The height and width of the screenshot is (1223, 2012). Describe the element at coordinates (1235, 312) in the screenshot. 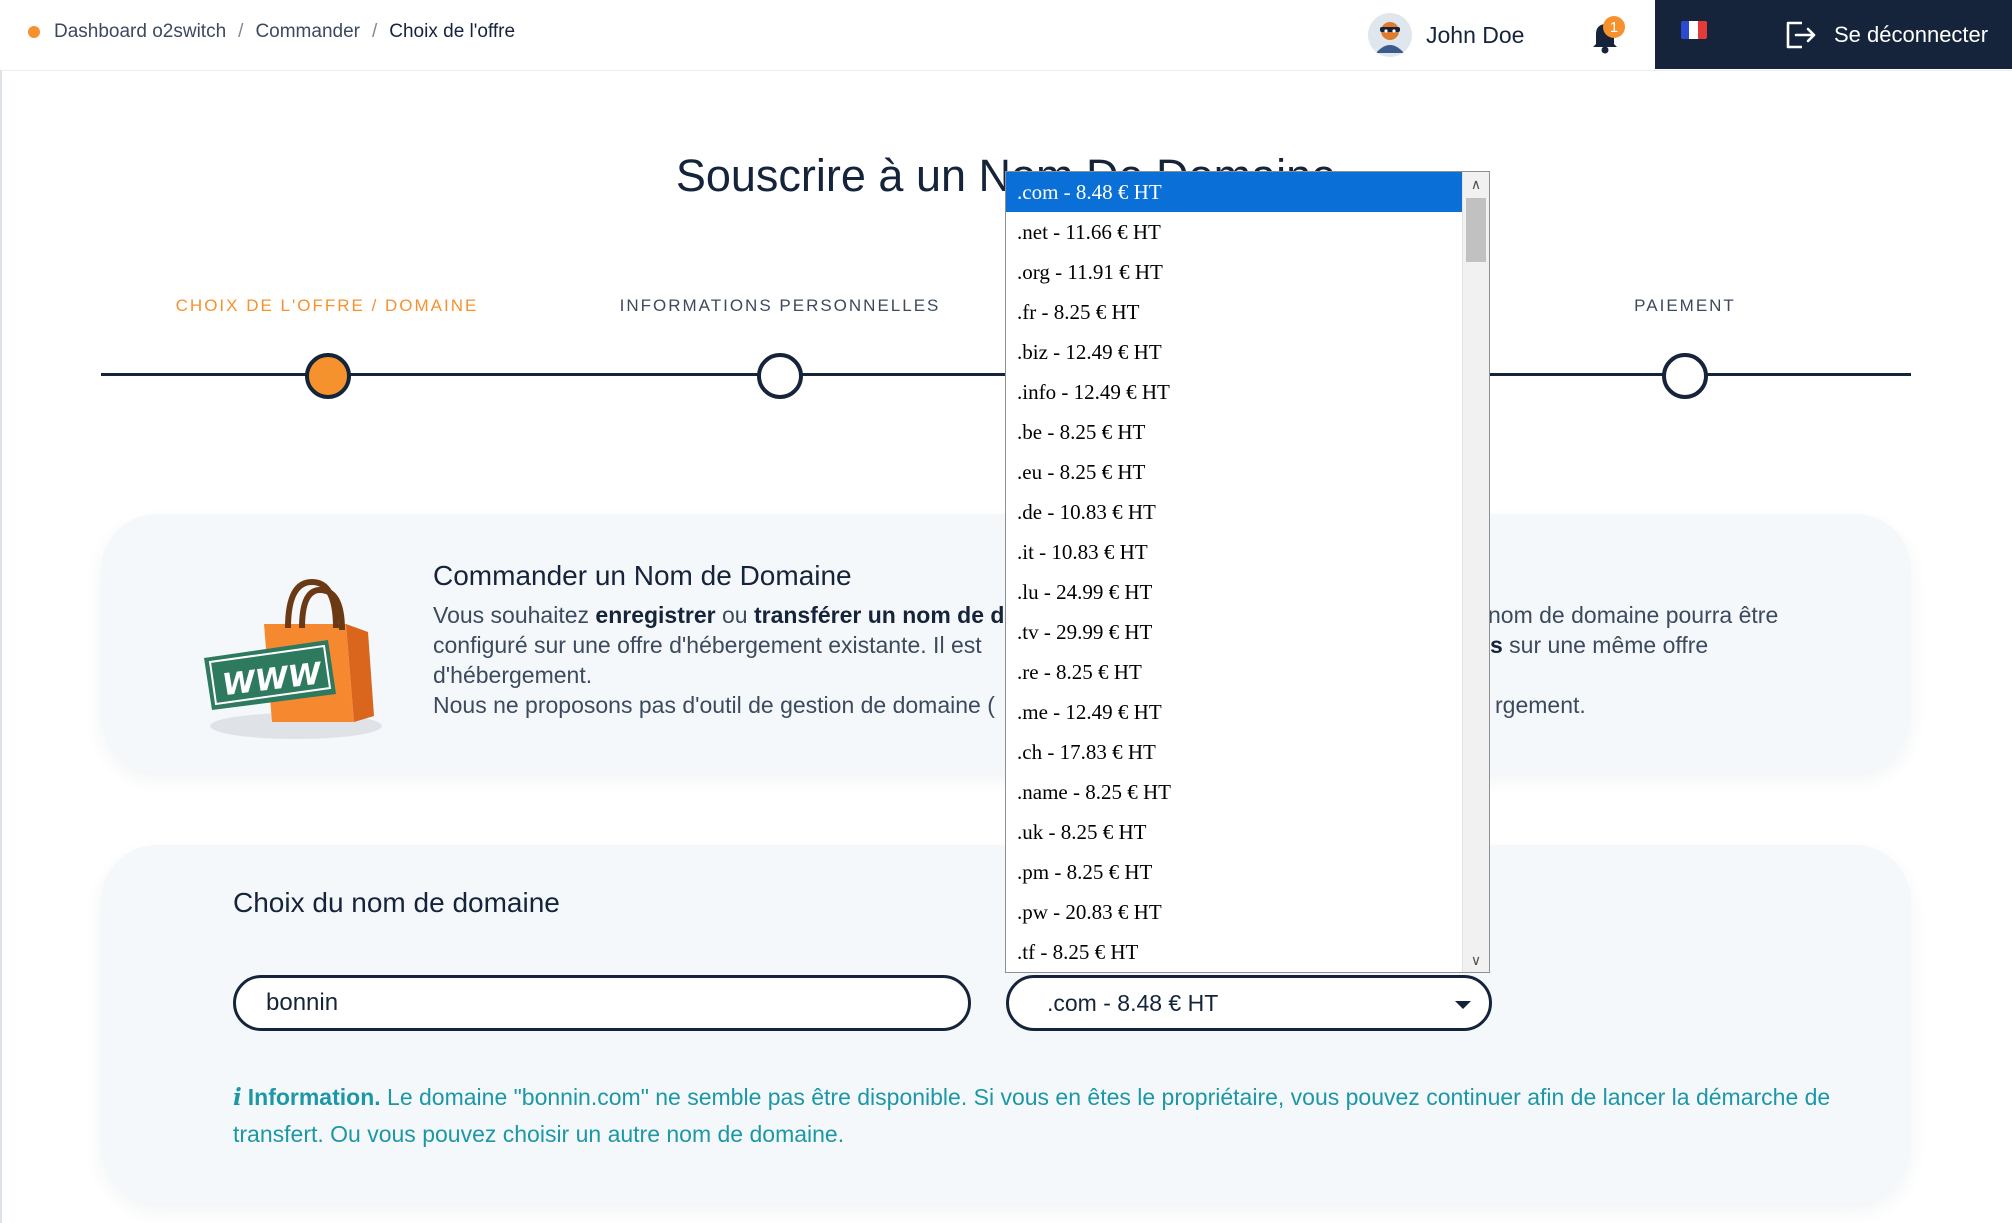

I see `extension-option: .fr - 8.25 € HT` at that location.